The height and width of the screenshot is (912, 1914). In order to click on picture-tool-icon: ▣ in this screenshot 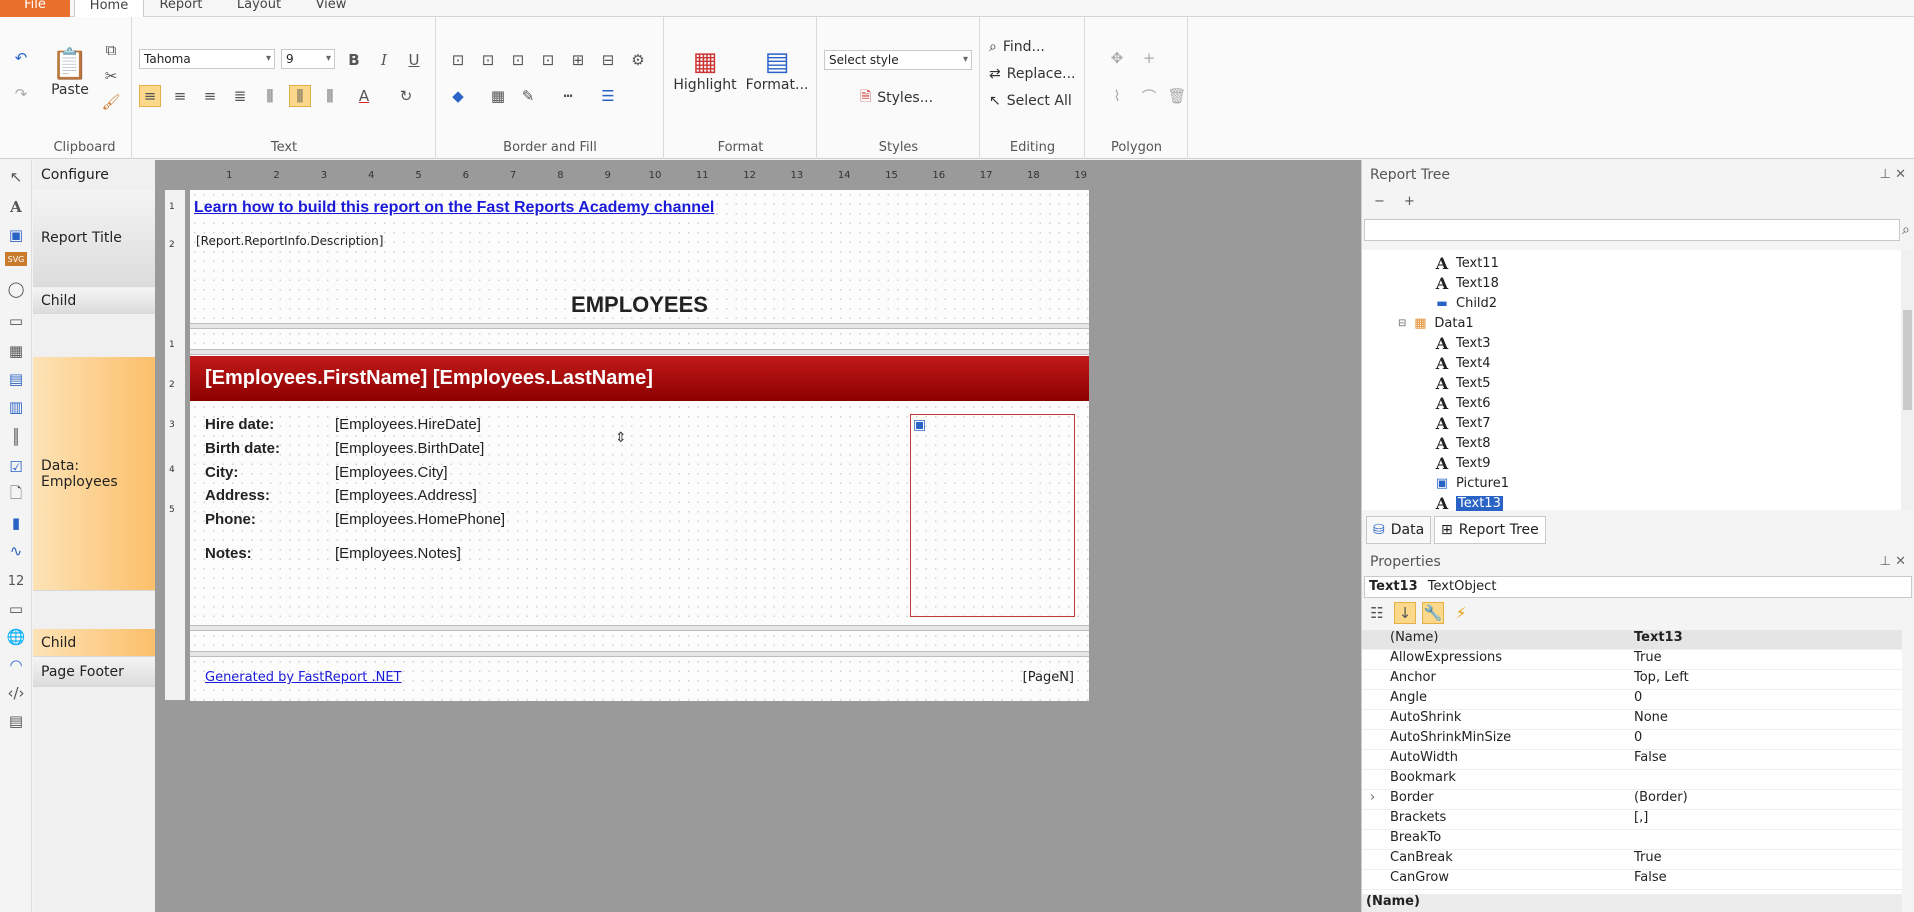, I will do `click(16, 235)`.